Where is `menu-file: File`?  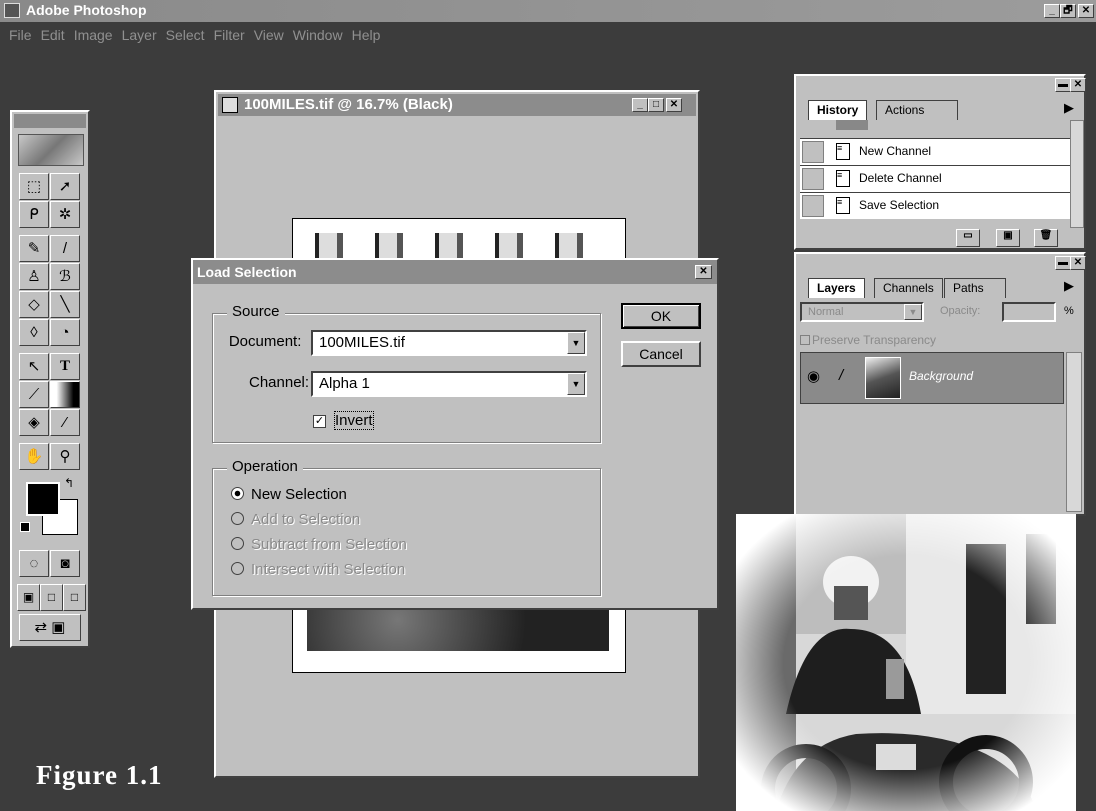 menu-file: File is located at coordinates (20, 35).